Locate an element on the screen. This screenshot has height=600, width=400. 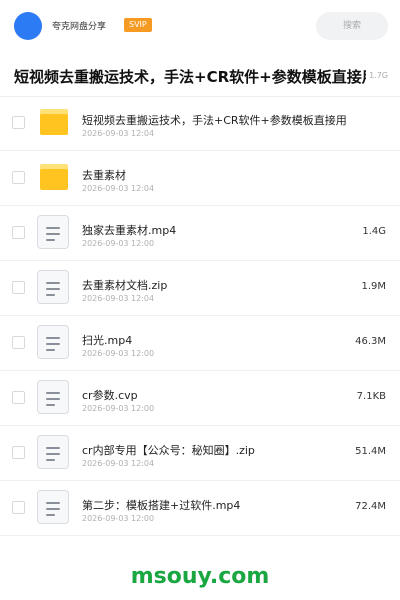
list-item: 扫光.mp4 2026-09-03 12:00 46.3M is located at coordinates (200, 343).